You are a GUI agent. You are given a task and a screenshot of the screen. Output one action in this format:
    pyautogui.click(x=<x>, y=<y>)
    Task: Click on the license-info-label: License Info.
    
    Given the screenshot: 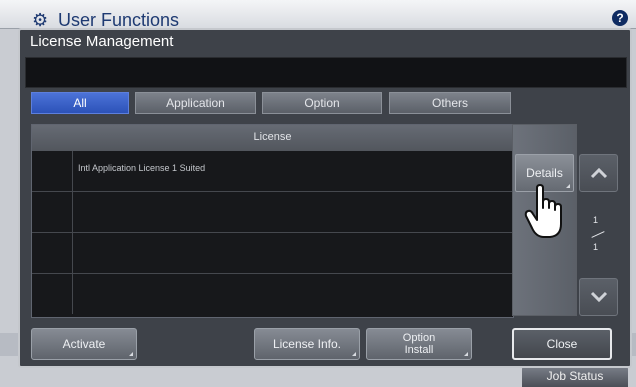 What is the action you would take?
    pyautogui.click(x=307, y=344)
    